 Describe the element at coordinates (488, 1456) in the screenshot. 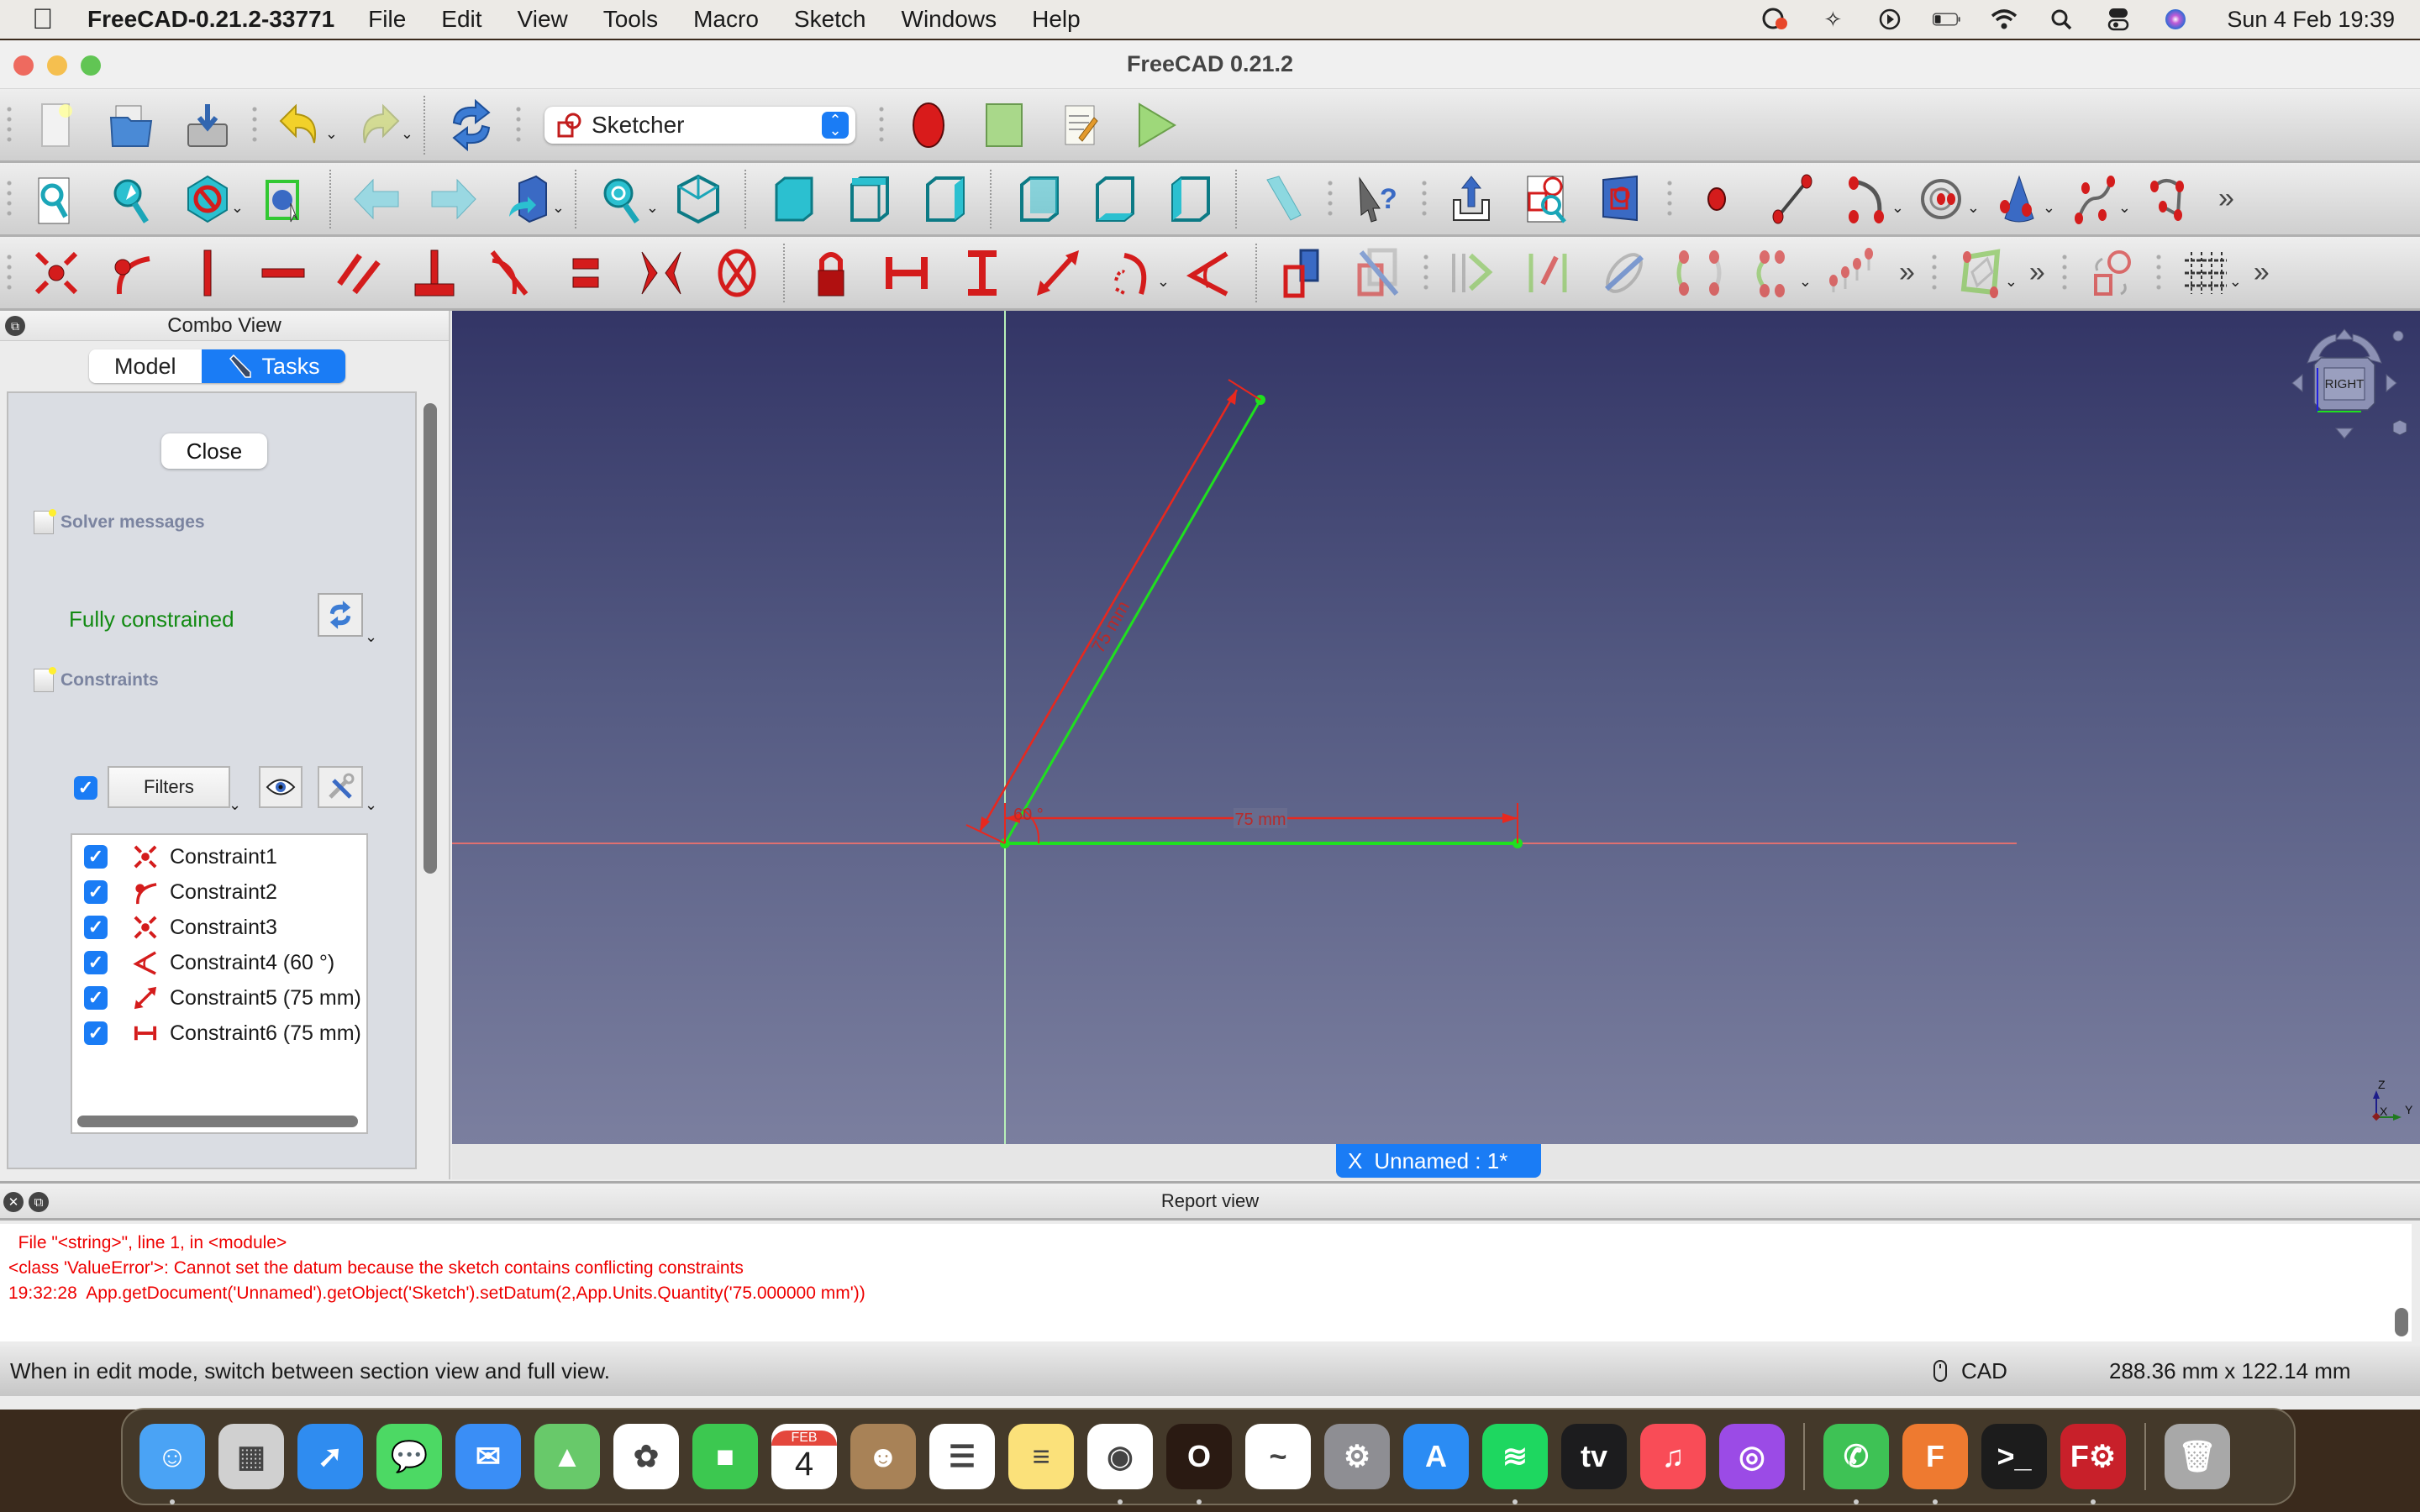

I see `dock-app-mail: ✉` at that location.